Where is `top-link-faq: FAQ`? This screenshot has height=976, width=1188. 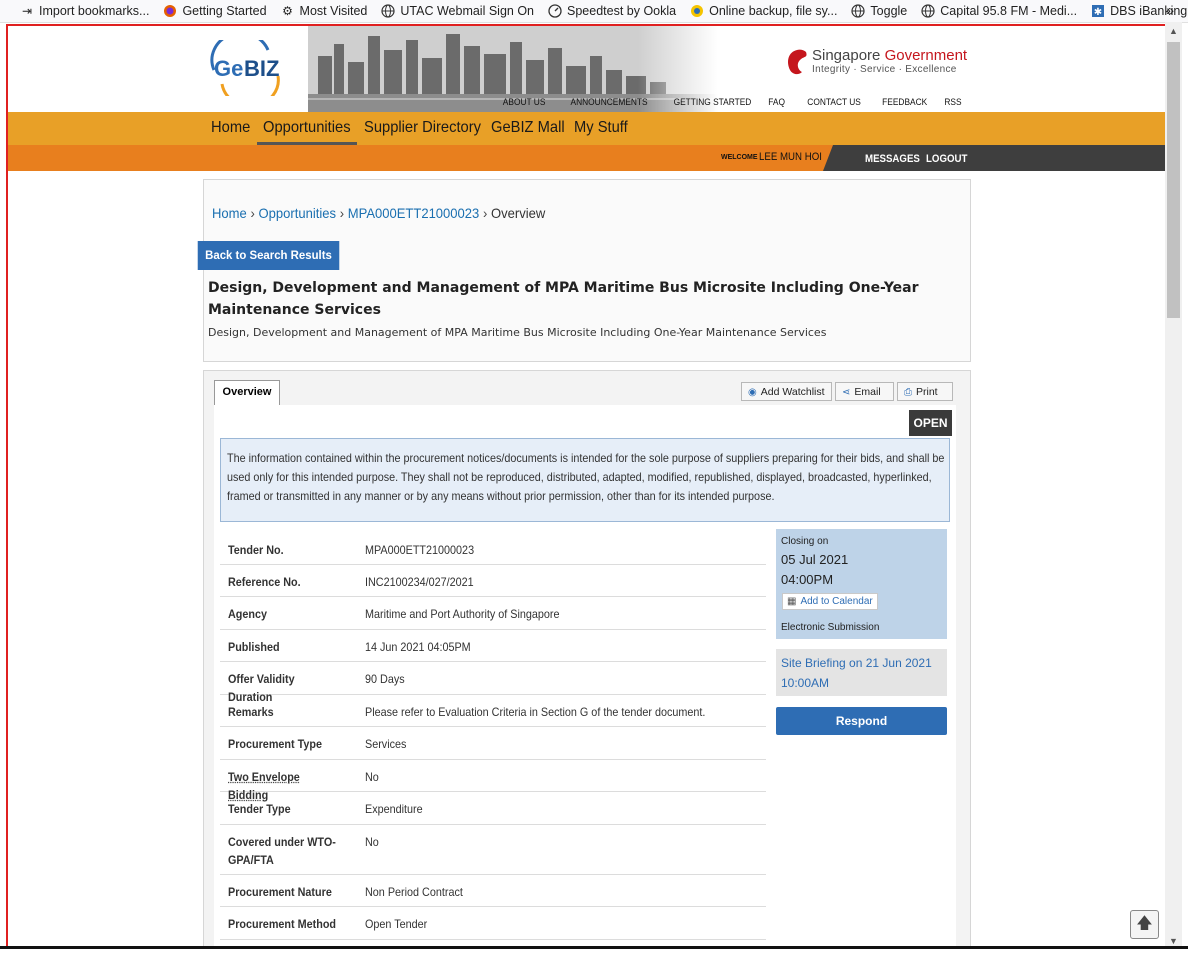 top-link-faq: FAQ is located at coordinates (777, 102).